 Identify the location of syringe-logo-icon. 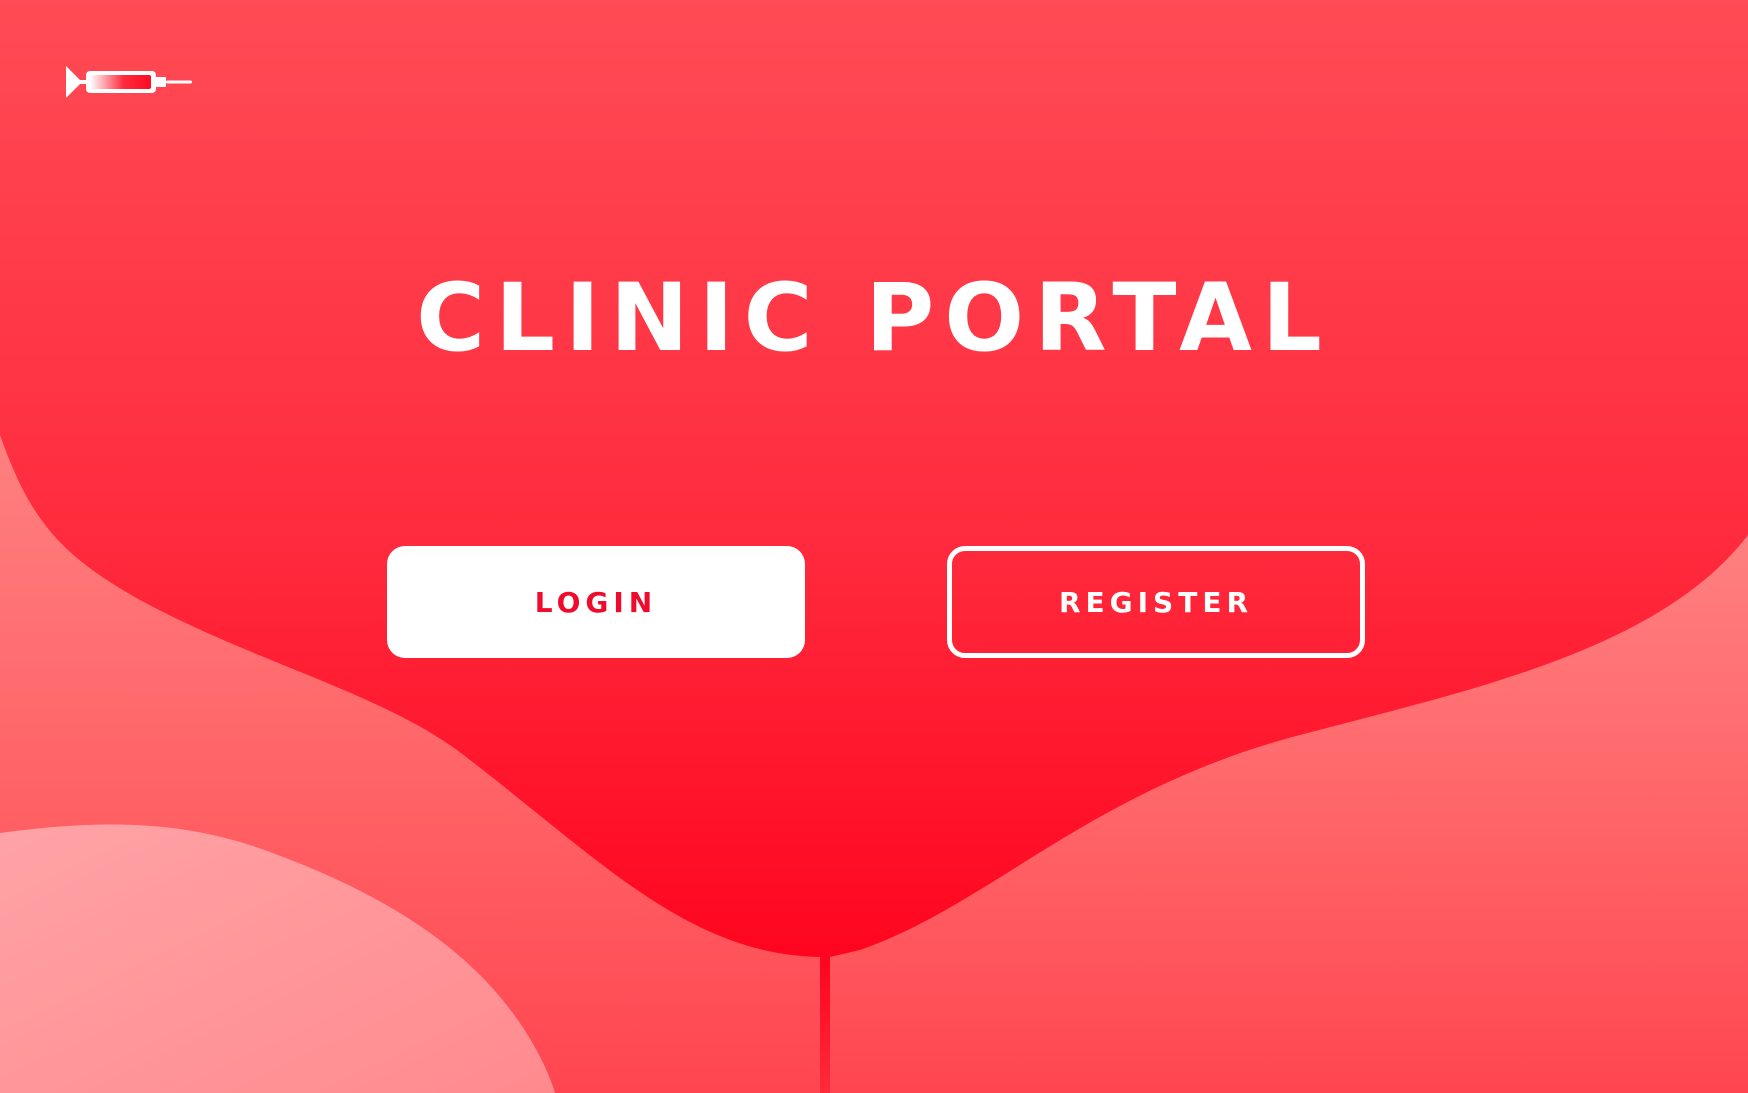
(129, 82).